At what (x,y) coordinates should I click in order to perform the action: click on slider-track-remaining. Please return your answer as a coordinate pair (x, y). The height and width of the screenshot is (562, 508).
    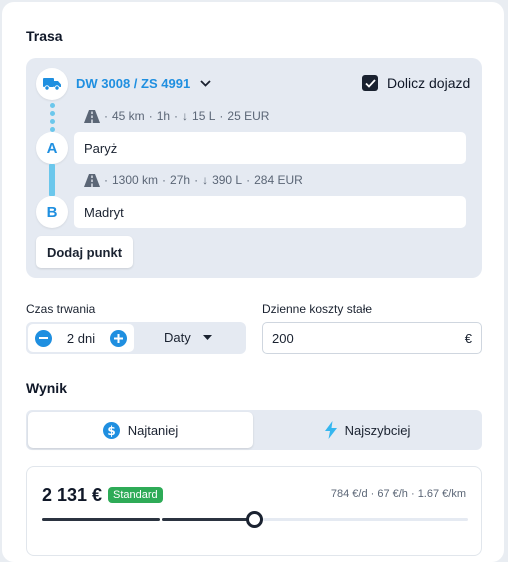
    Looking at the image, I should click on (365, 519).